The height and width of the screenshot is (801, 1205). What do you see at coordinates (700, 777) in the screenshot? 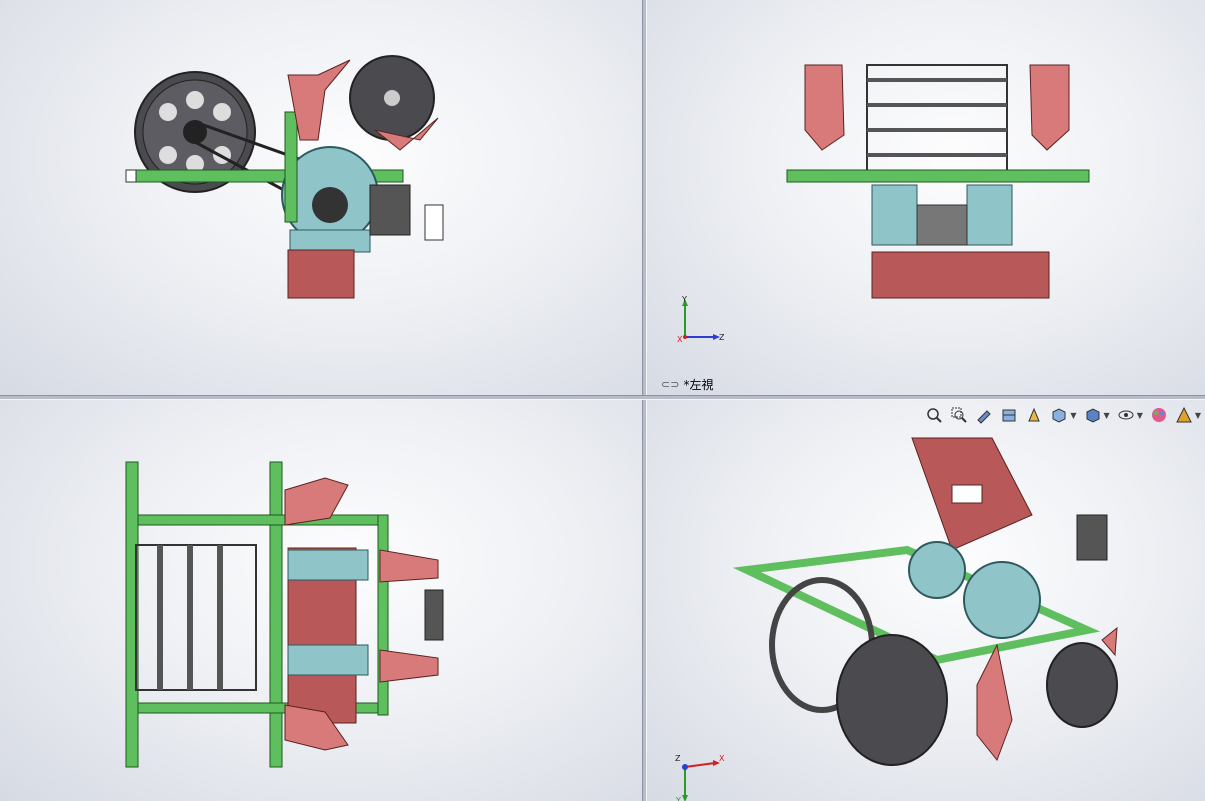
I see `coordinate-triad: Z X Y` at bounding box center [700, 777].